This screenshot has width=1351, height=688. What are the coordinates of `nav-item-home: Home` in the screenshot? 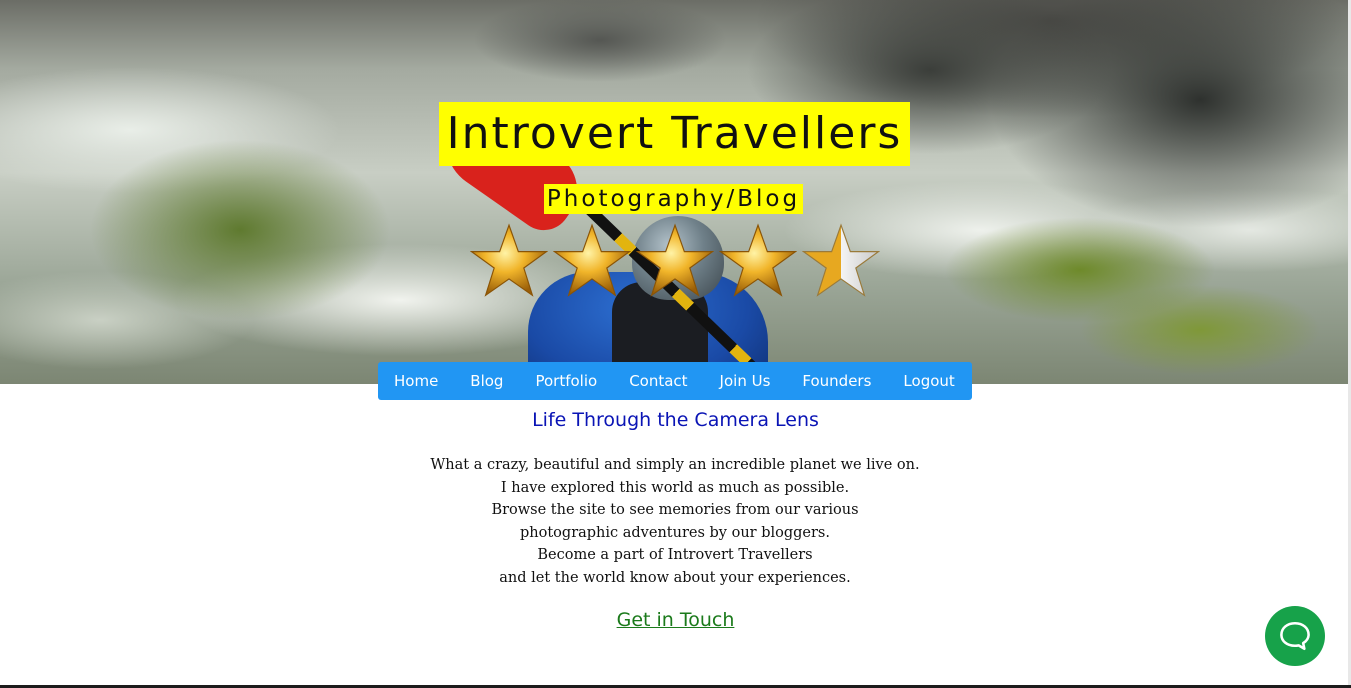 It's located at (416, 381).